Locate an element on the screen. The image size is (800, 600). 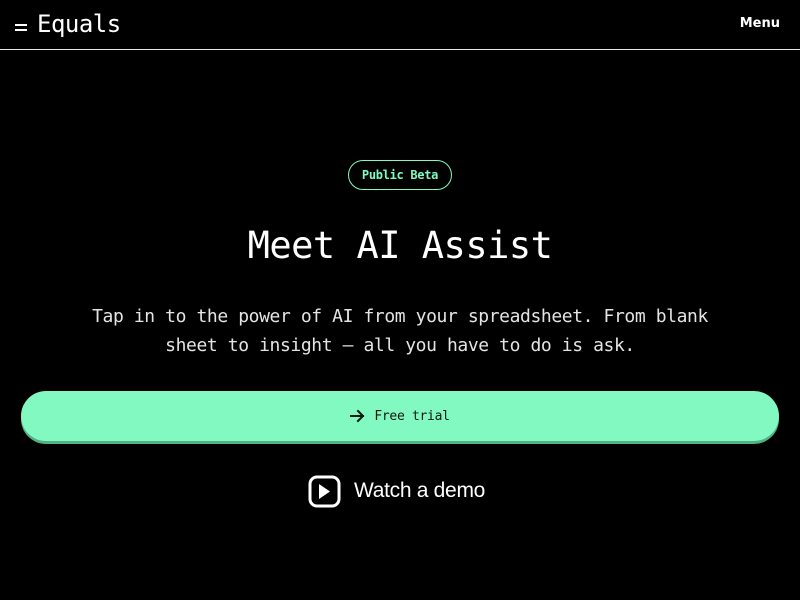
menu-button: Menu is located at coordinates (760, 23).